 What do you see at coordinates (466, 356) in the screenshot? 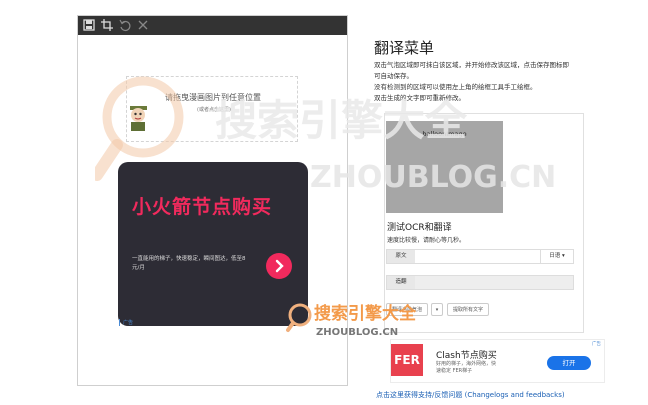
I see `ad-title: Clash节点购买` at bounding box center [466, 356].